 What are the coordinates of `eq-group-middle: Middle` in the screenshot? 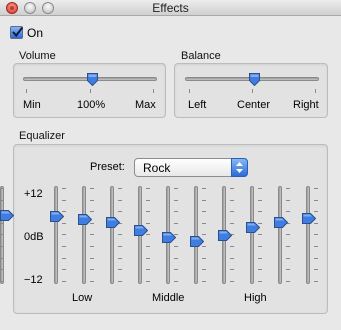 It's located at (168, 298).